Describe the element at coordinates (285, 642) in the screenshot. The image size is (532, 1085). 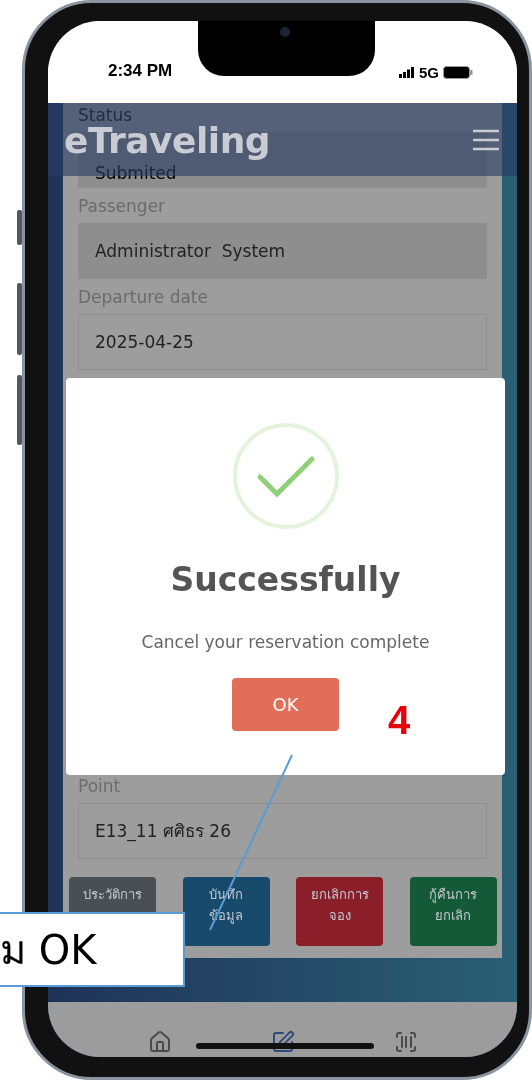
I see `dialog-message: Cancel your reservation complete` at that location.